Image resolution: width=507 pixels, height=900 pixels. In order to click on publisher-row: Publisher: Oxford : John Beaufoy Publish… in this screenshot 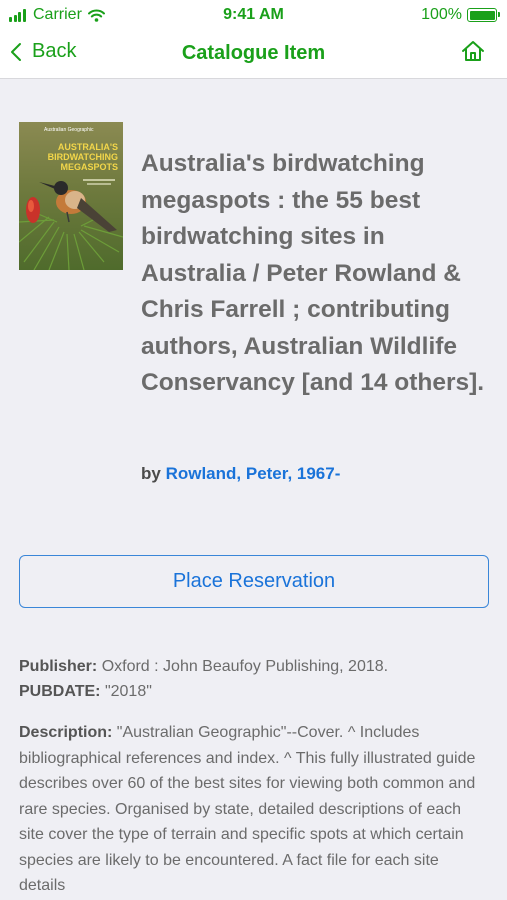, I will do `click(203, 666)`.